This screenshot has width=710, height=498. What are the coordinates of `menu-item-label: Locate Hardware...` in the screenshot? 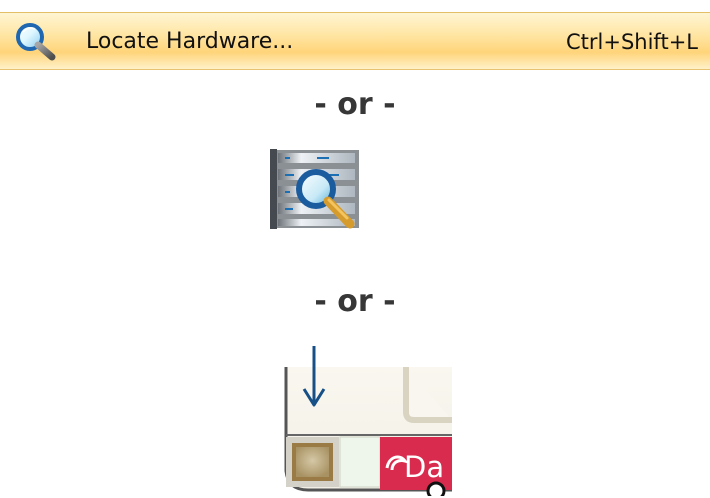 It's located at (190, 41).